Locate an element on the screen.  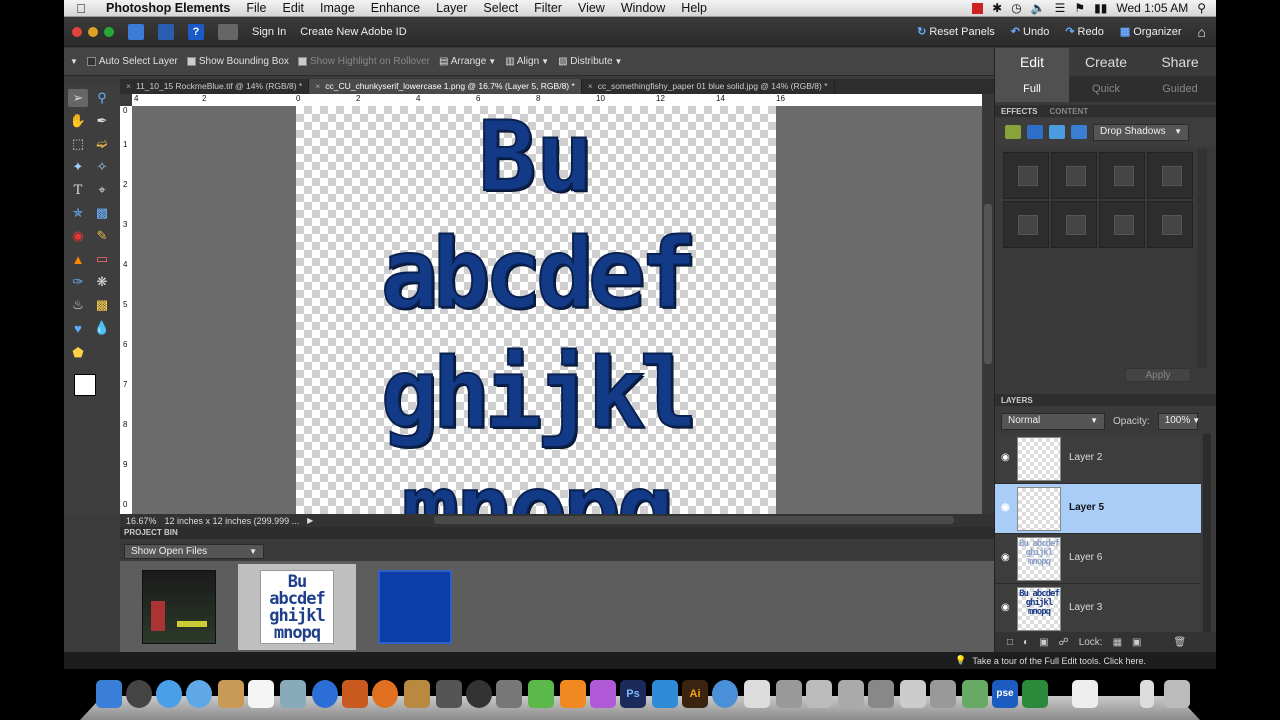
new-file-icon is located at coordinates (136, 31).